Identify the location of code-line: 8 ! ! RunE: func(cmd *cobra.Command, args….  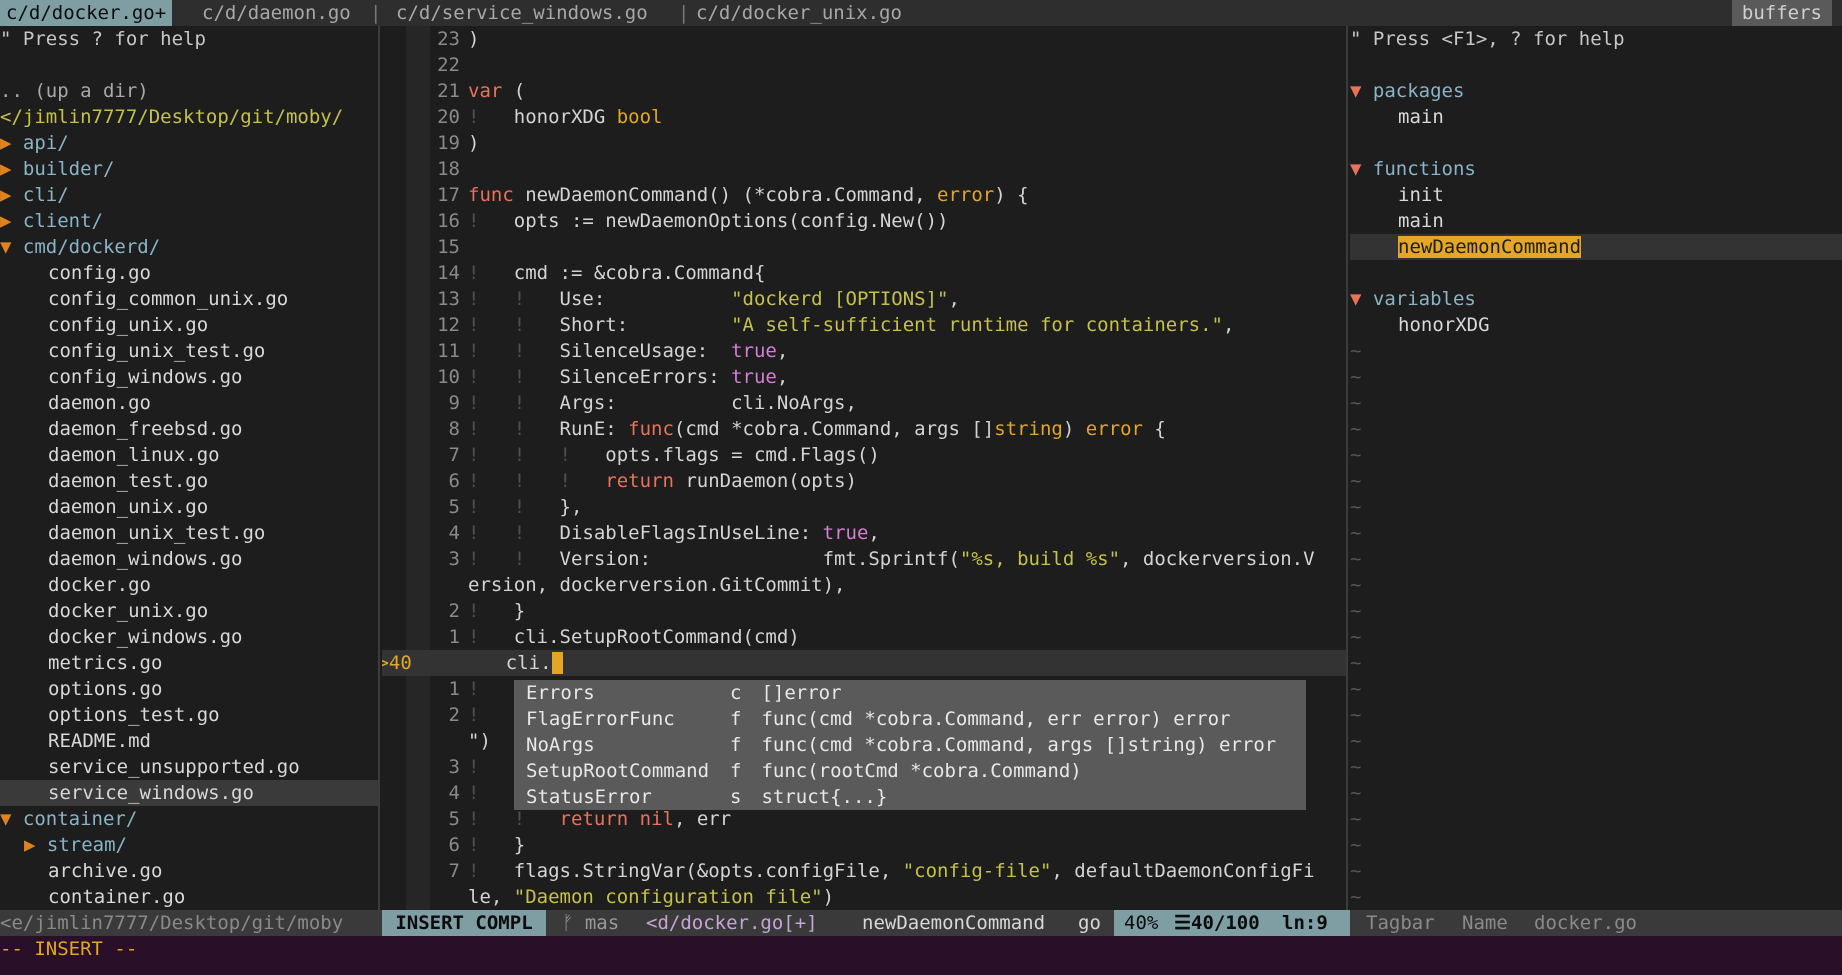
(864, 429).